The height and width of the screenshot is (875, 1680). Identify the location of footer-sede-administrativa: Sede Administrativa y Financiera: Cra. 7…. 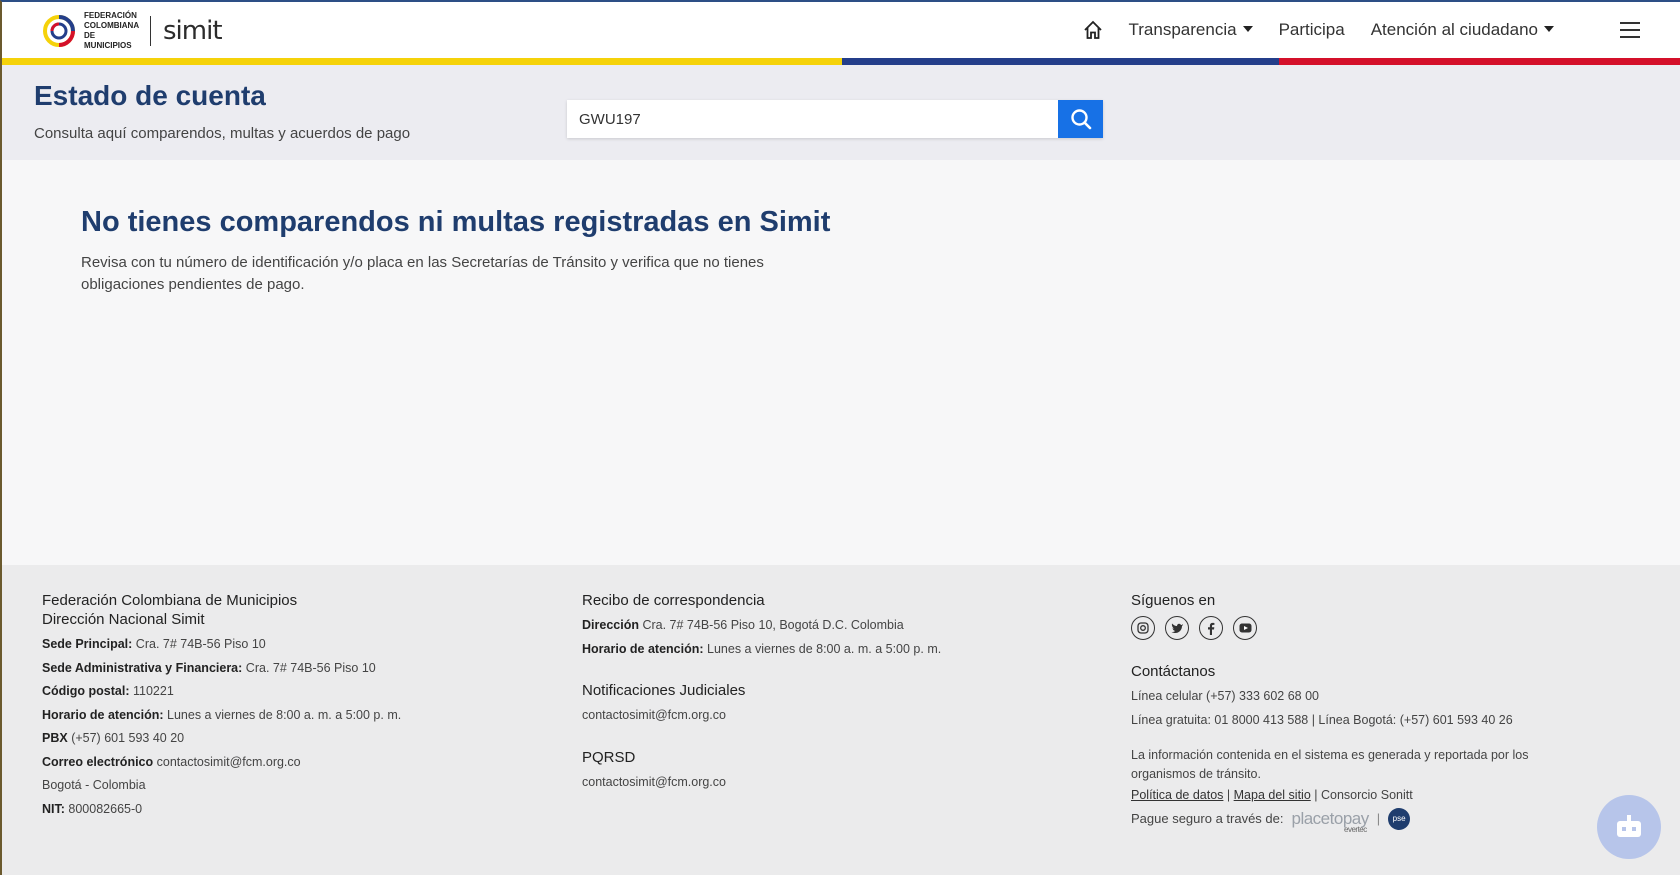
(209, 667).